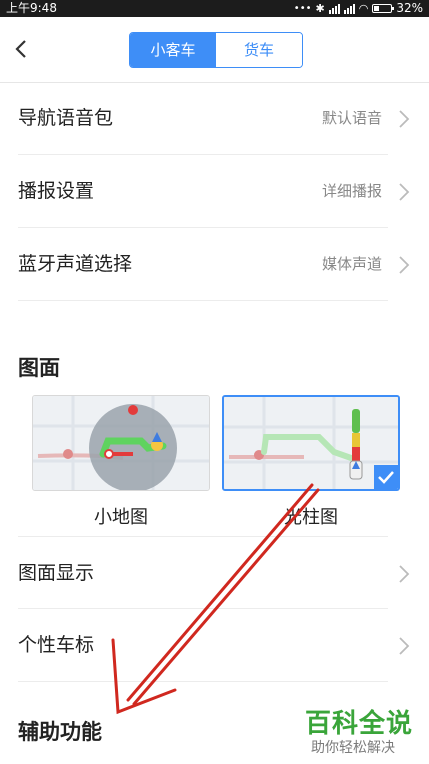  I want to click on row-label: 播报设置, so click(56, 191).